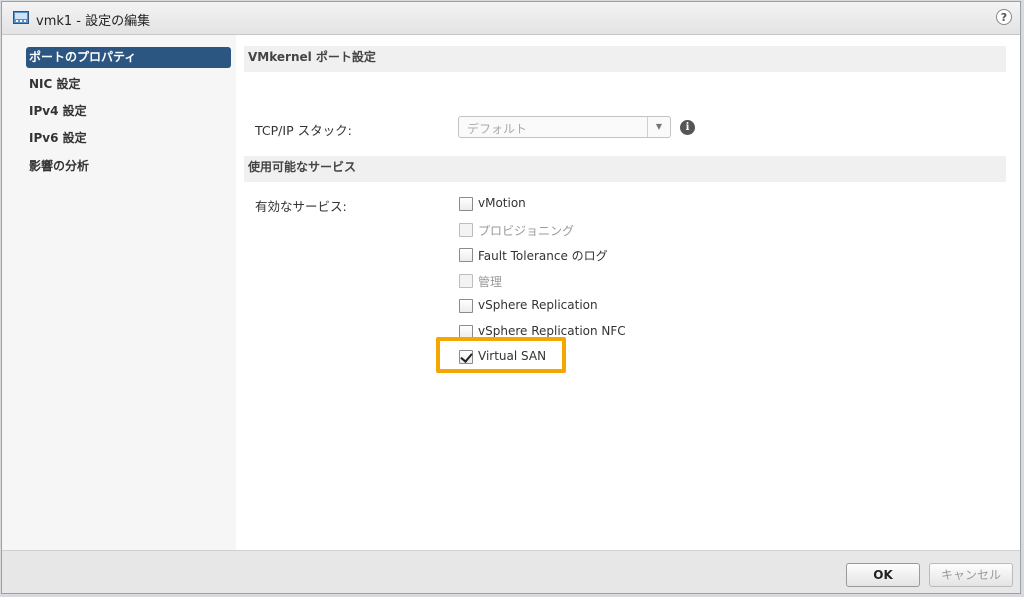 This screenshot has height=597, width=1024. I want to click on highlight-box, so click(501, 355).